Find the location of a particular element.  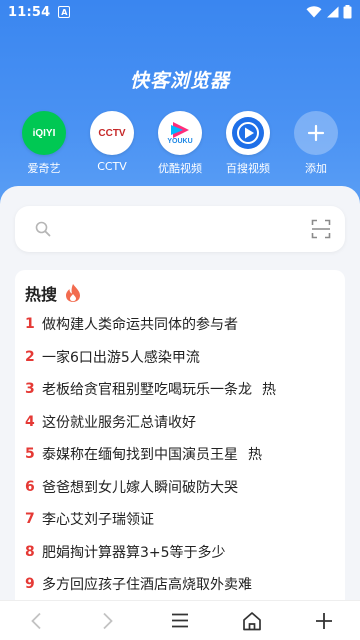

shortcut-label: 添加 is located at coordinates (316, 168).